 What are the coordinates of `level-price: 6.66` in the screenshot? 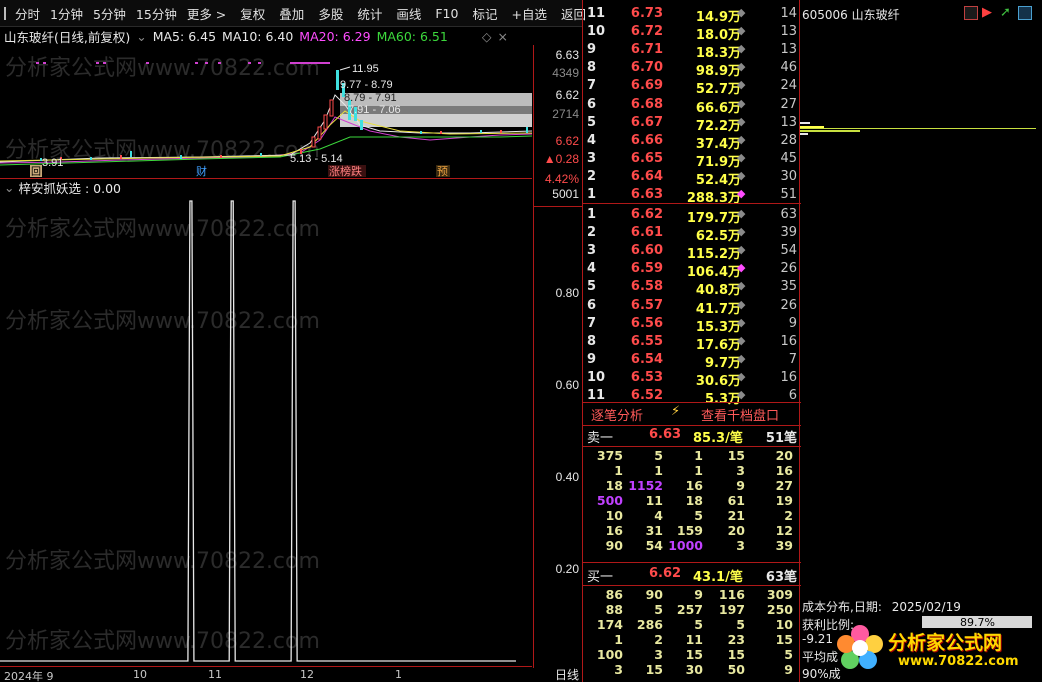 It's located at (646, 140).